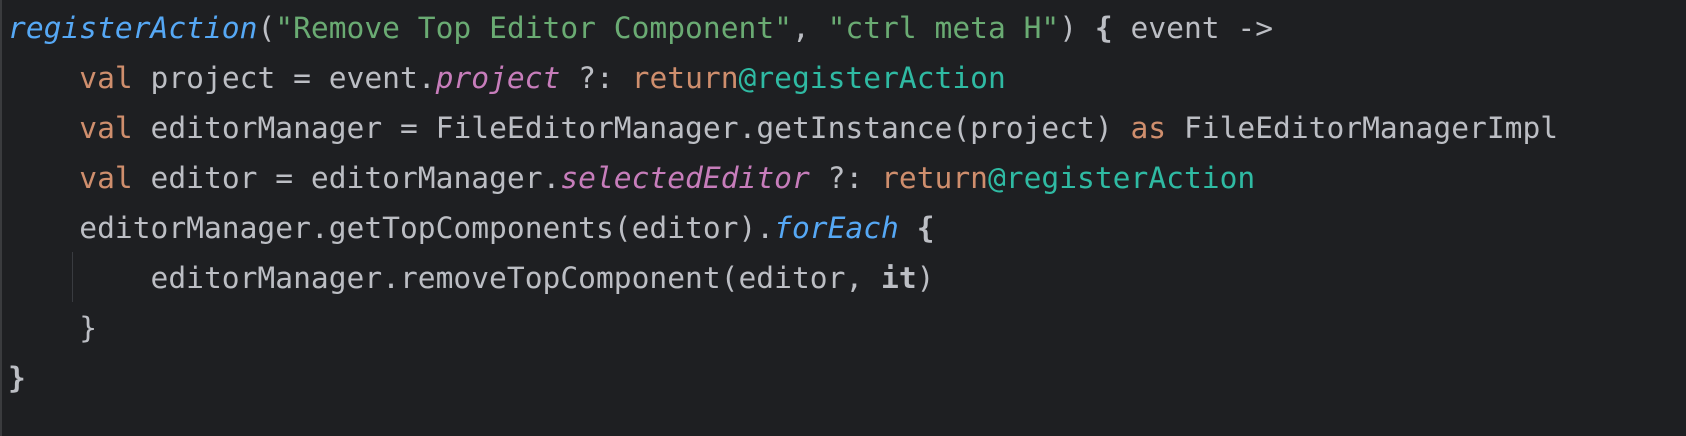  Describe the element at coordinates (284, 78) in the screenshot. I see `code-token-plain: project = event.` at that location.